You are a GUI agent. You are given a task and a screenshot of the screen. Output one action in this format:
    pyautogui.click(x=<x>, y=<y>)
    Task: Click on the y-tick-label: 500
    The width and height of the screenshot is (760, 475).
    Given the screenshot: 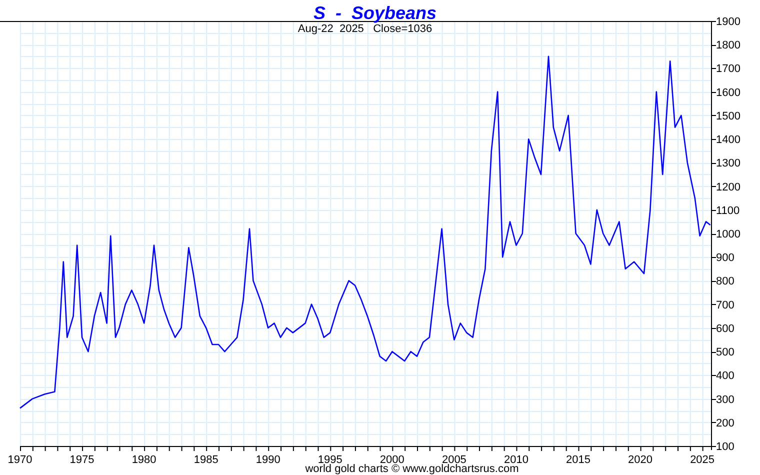 What is the action you would take?
    pyautogui.click(x=725, y=352)
    